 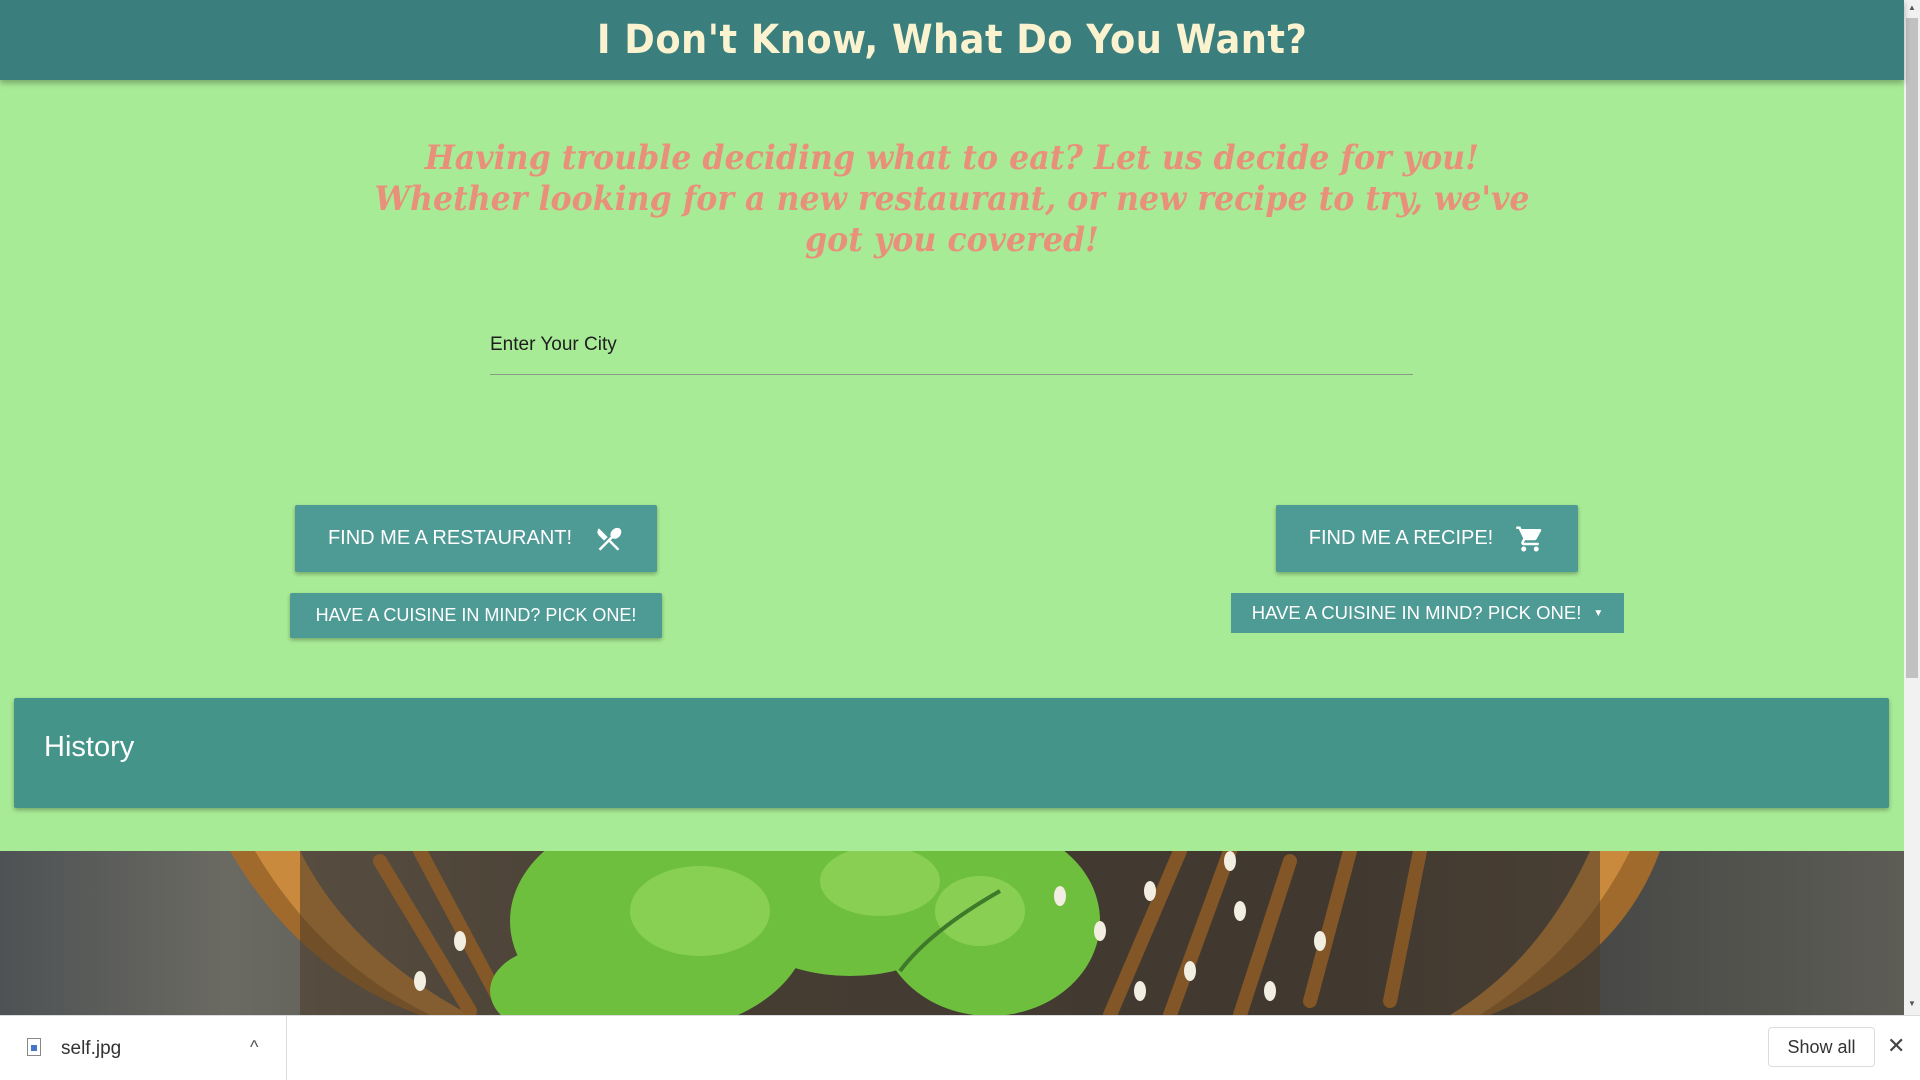 What do you see at coordinates (1912, 1004) in the screenshot?
I see `scroll-down-icon: ▼` at bounding box center [1912, 1004].